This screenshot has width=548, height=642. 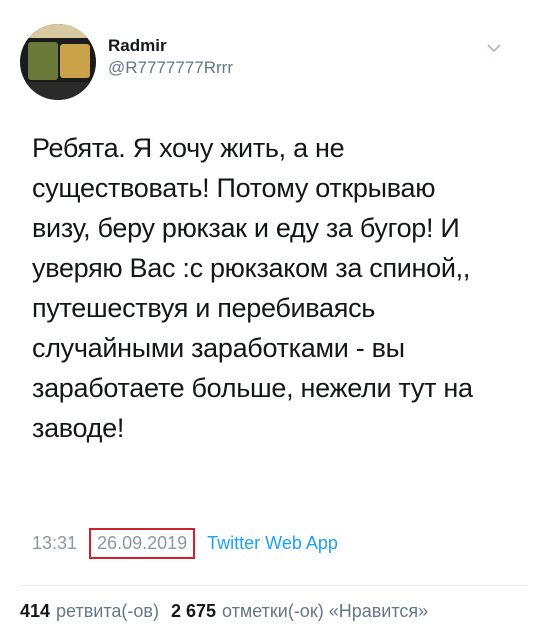 I want to click on like-label: отметки(-ок) «Нравится», so click(x=325, y=611).